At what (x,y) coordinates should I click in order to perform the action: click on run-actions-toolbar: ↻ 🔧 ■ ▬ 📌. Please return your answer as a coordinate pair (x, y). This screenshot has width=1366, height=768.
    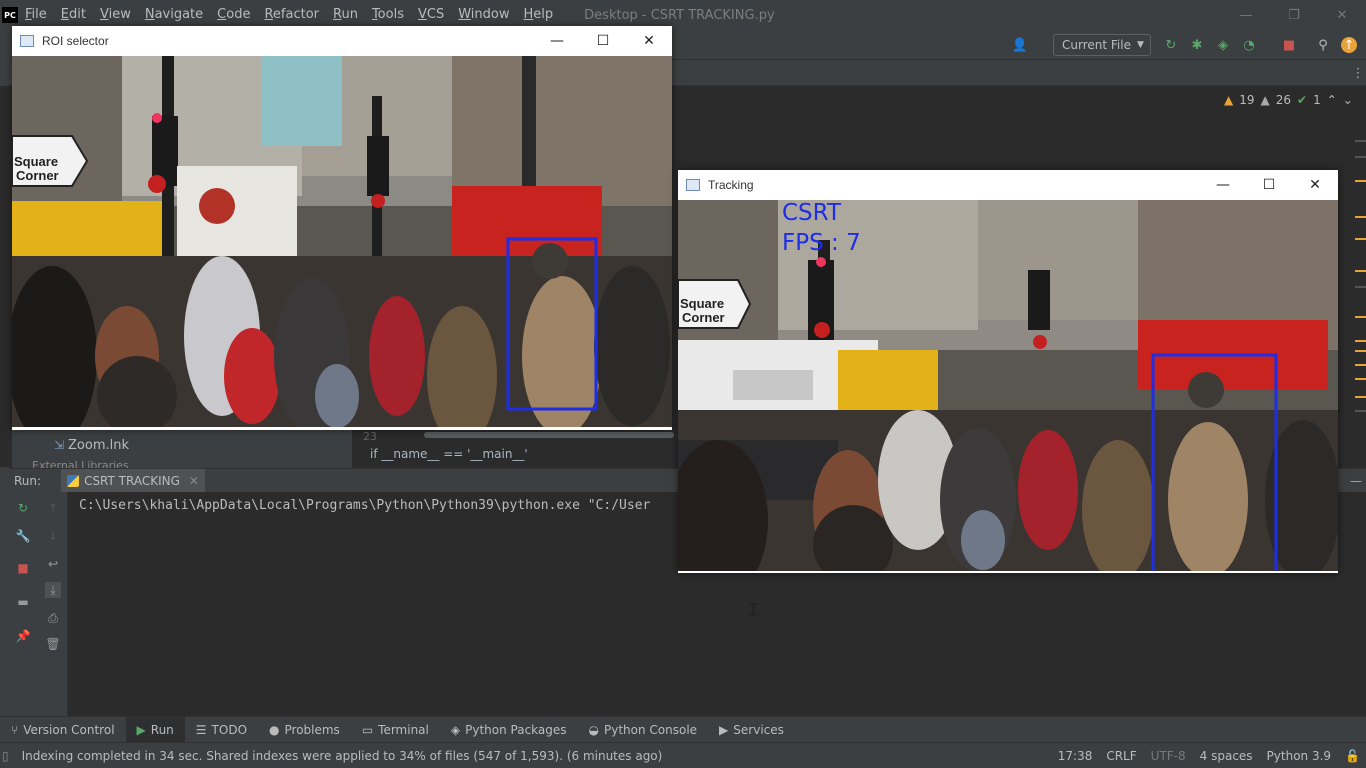
    Looking at the image, I should click on (24, 604).